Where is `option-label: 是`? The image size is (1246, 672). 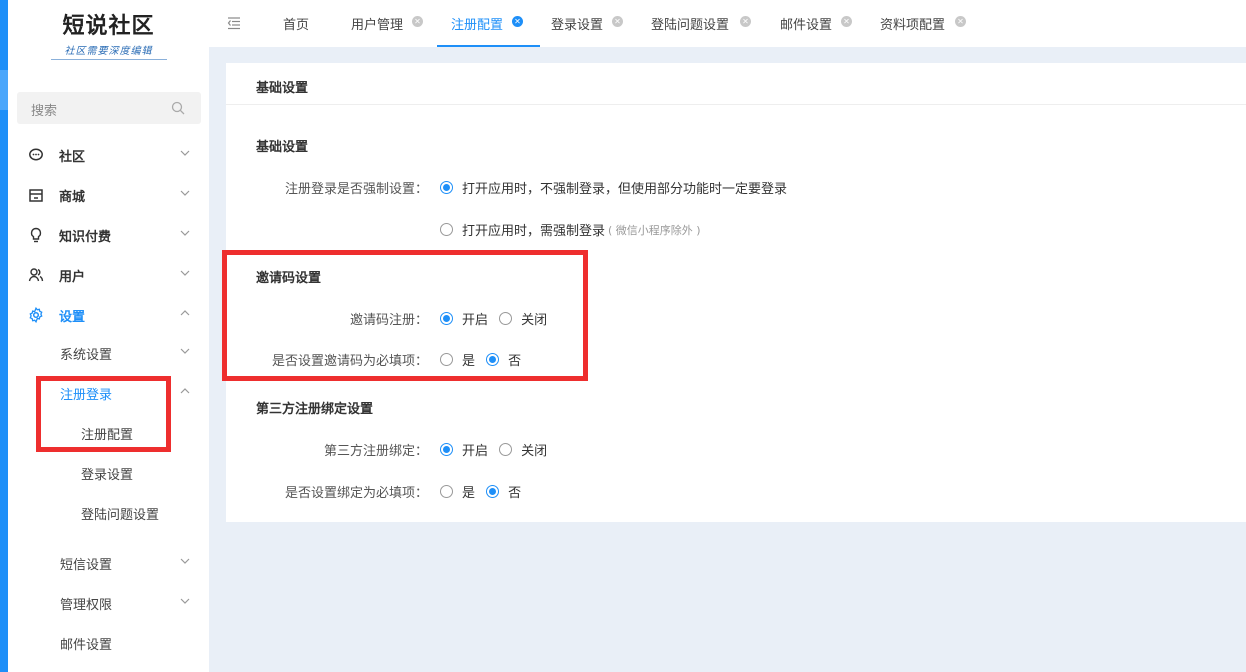 option-label: 是 is located at coordinates (469, 493).